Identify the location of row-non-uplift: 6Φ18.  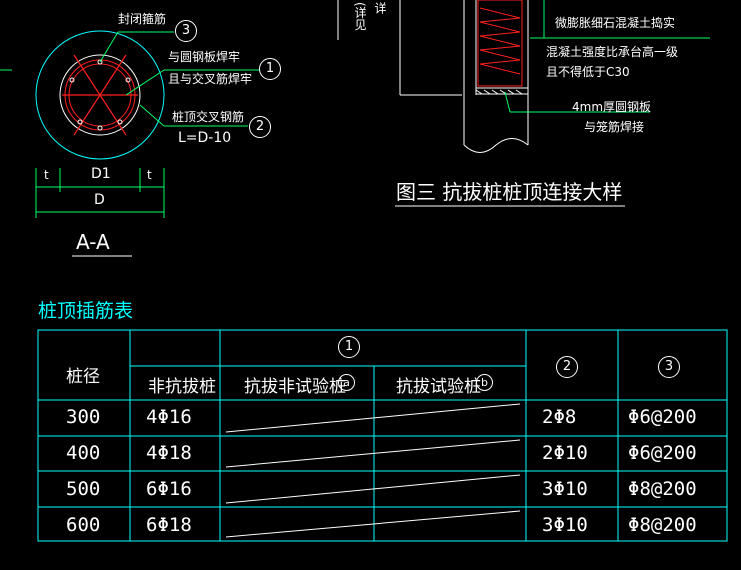
(169, 525).